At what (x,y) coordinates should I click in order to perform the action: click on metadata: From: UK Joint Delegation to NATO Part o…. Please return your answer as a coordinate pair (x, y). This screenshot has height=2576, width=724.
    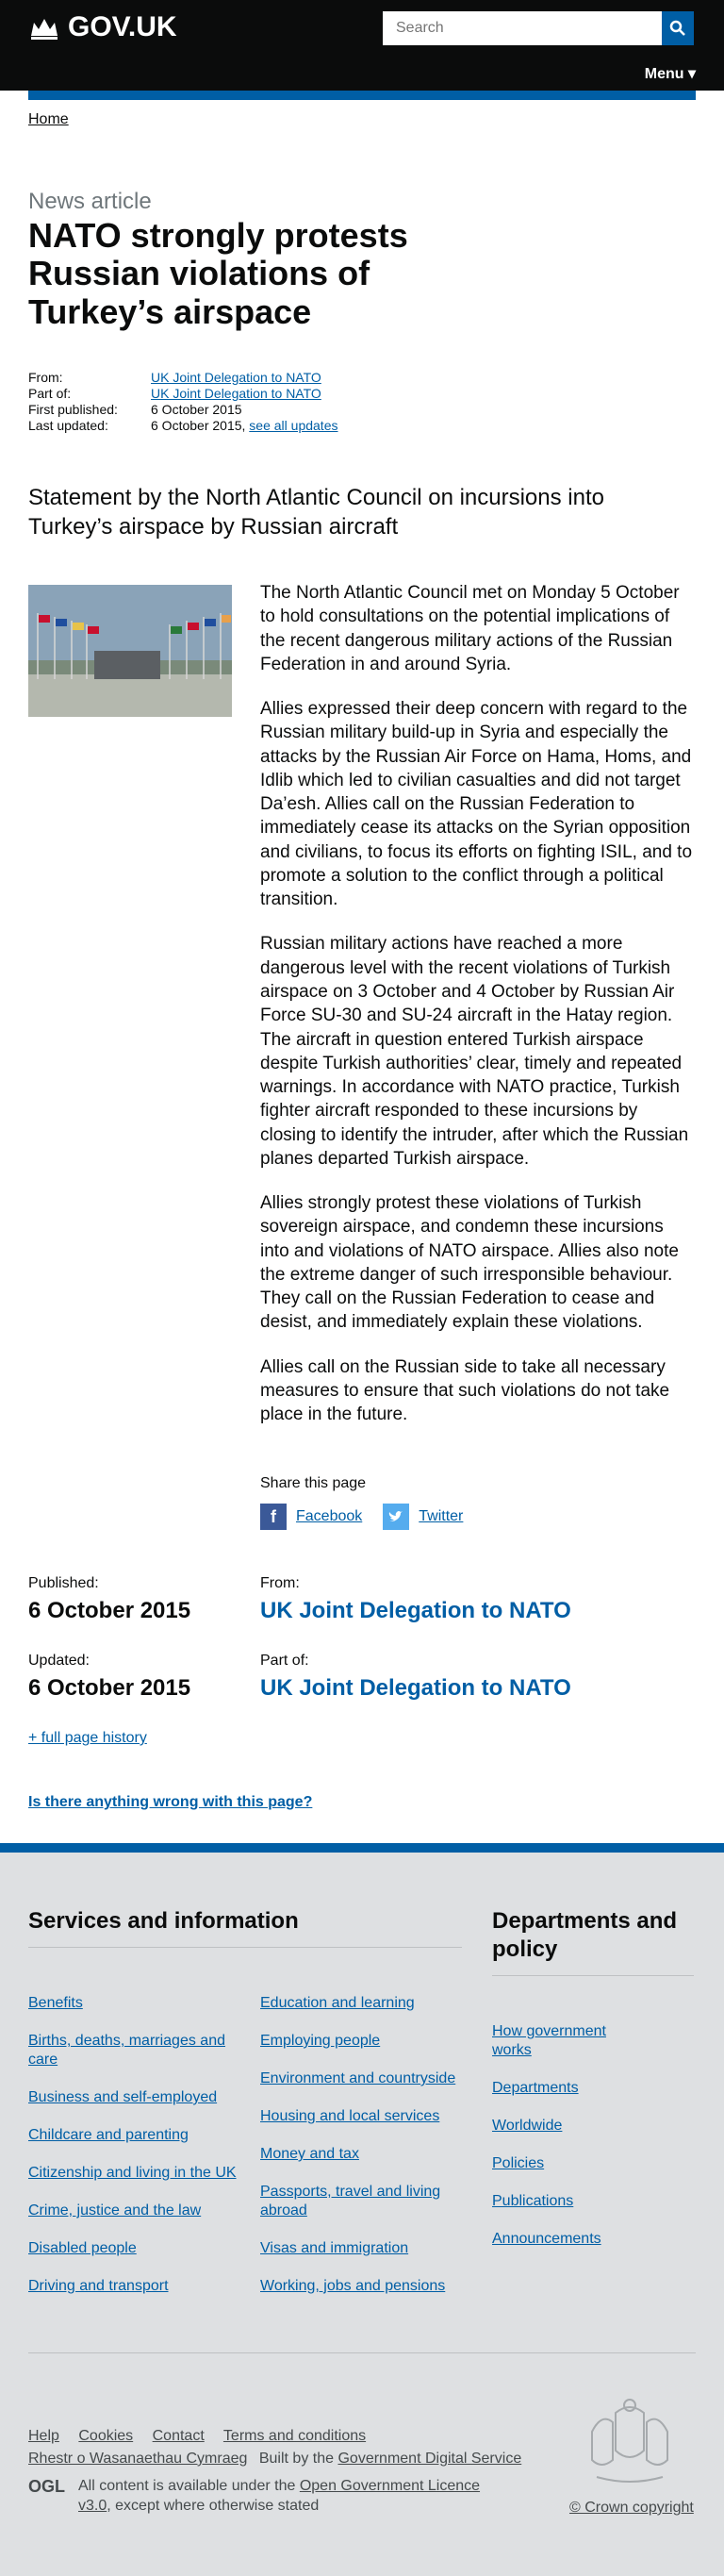
    Looking at the image, I should click on (182, 402).